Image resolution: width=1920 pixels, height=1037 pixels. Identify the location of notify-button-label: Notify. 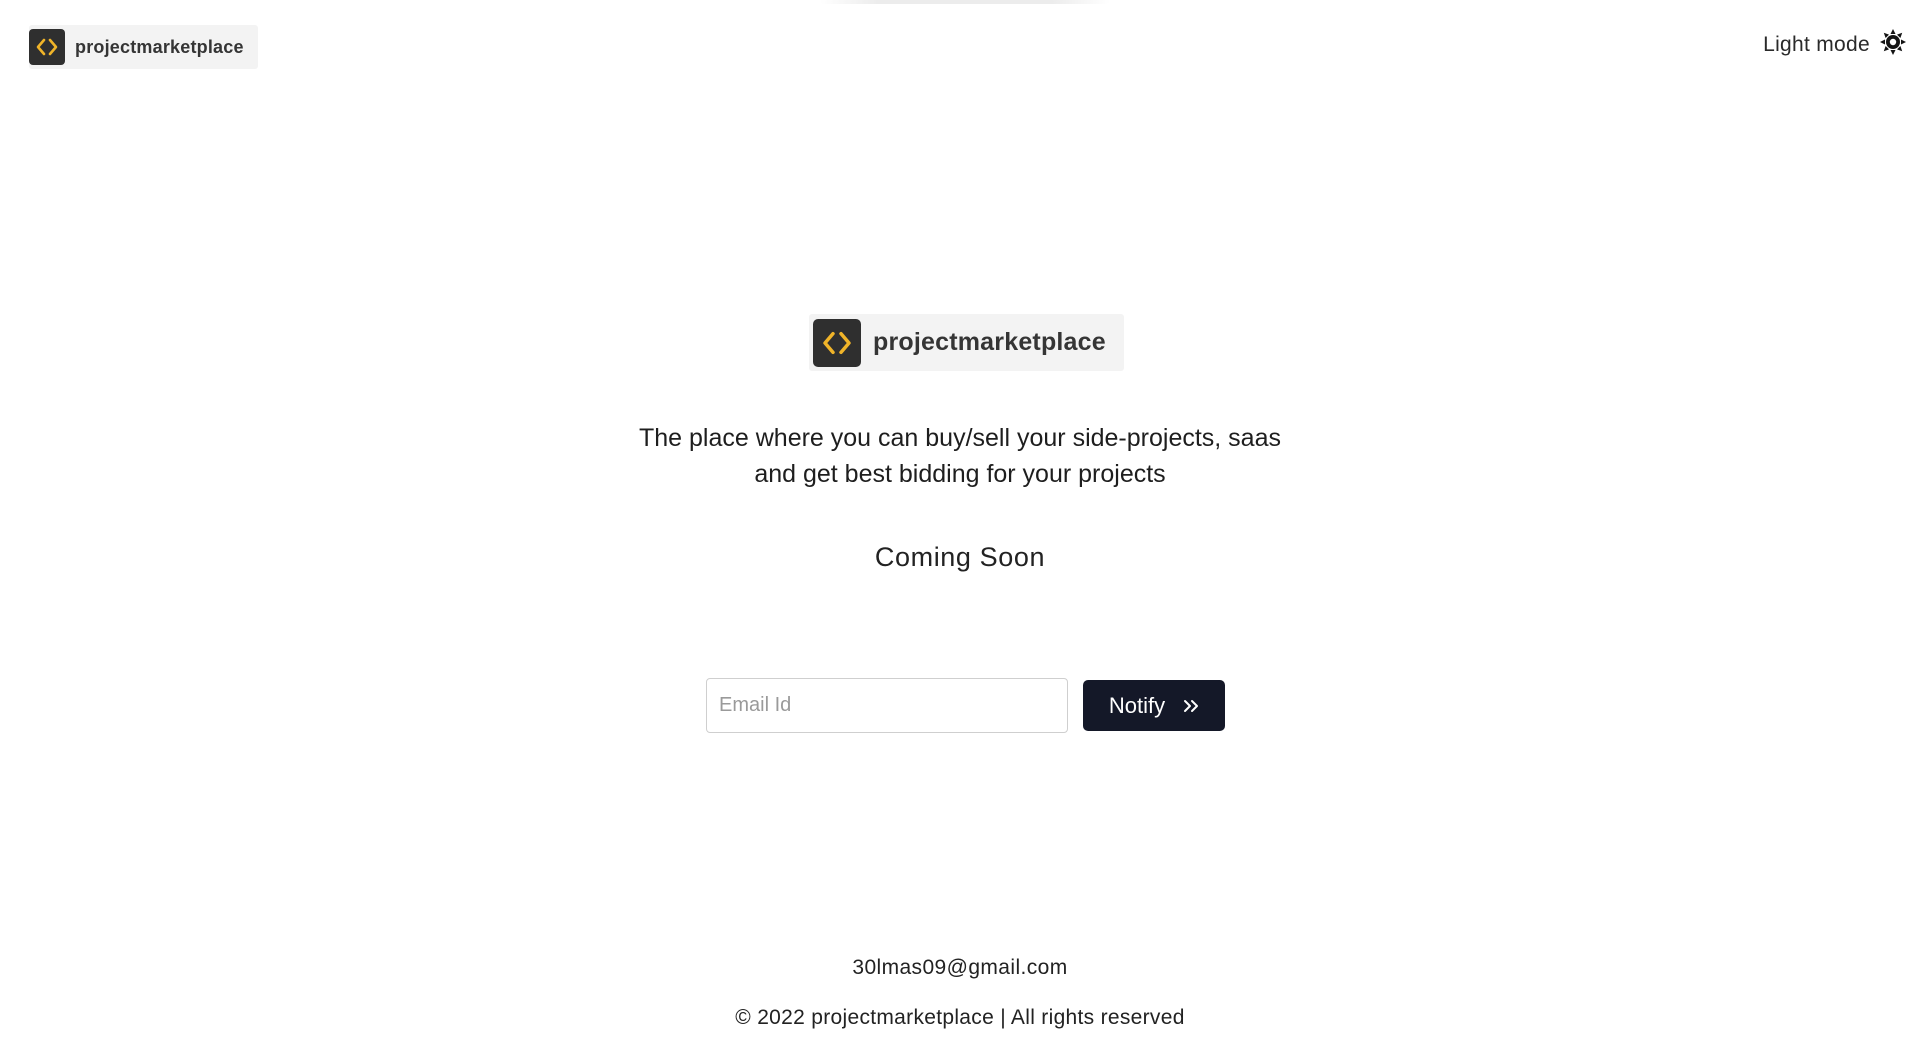
(1137, 705).